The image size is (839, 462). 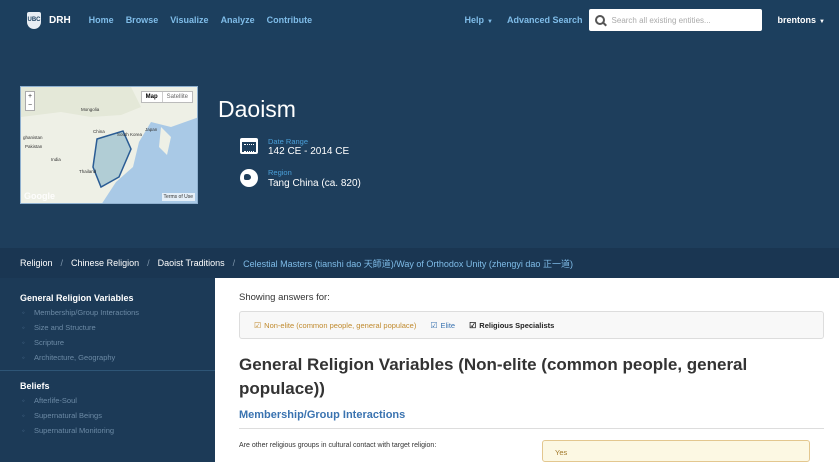 What do you see at coordinates (249, 178) in the screenshot?
I see `globe-icon` at bounding box center [249, 178].